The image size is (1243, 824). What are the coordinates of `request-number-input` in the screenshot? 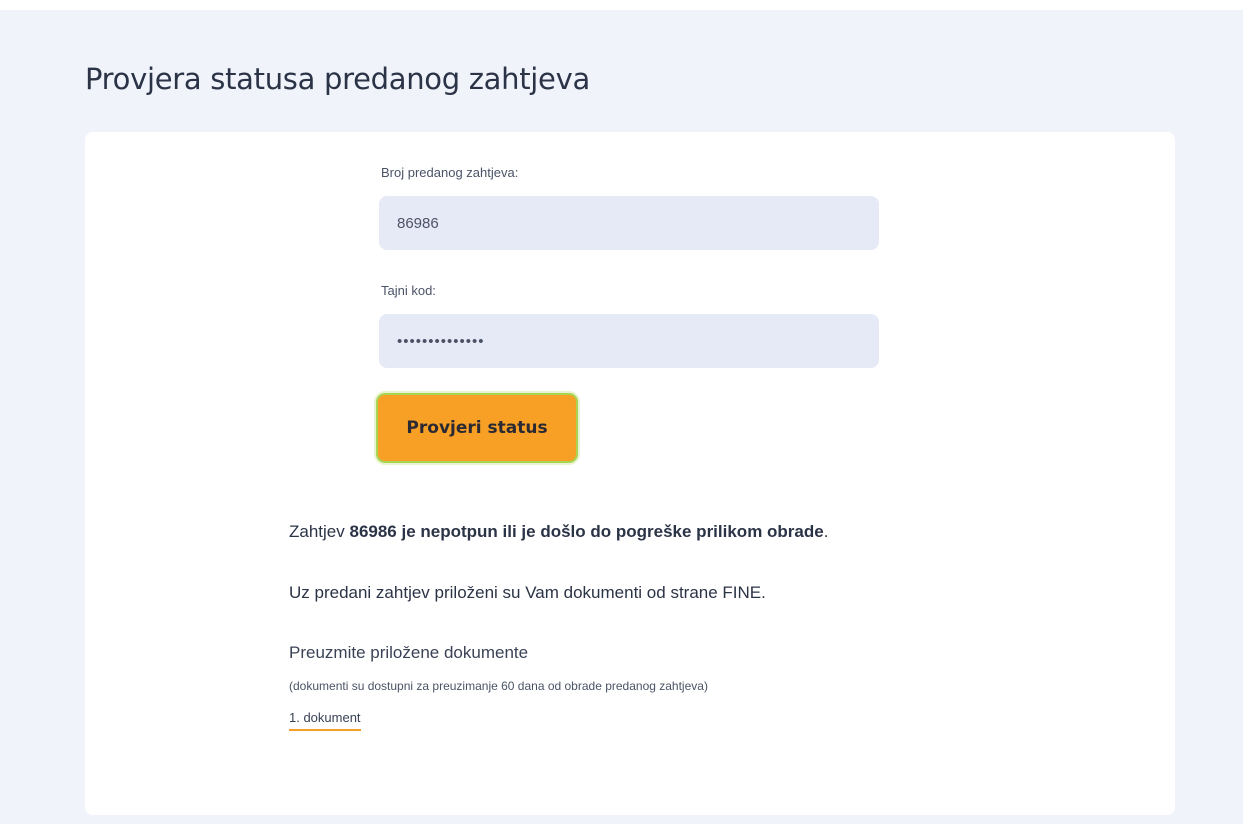 It's located at (629, 223).